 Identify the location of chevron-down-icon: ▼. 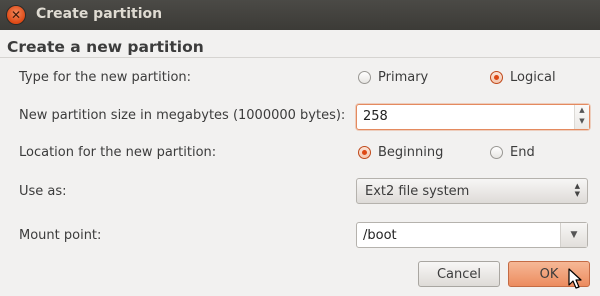
(573, 235).